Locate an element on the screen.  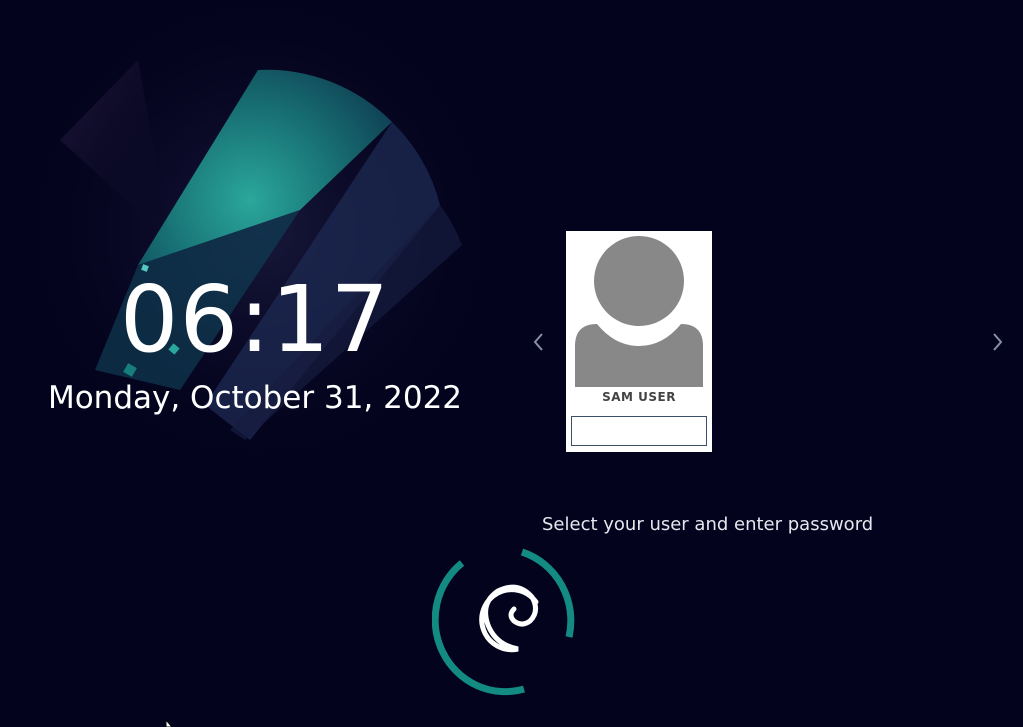
user-card: SAM USER is located at coordinates (639, 341).